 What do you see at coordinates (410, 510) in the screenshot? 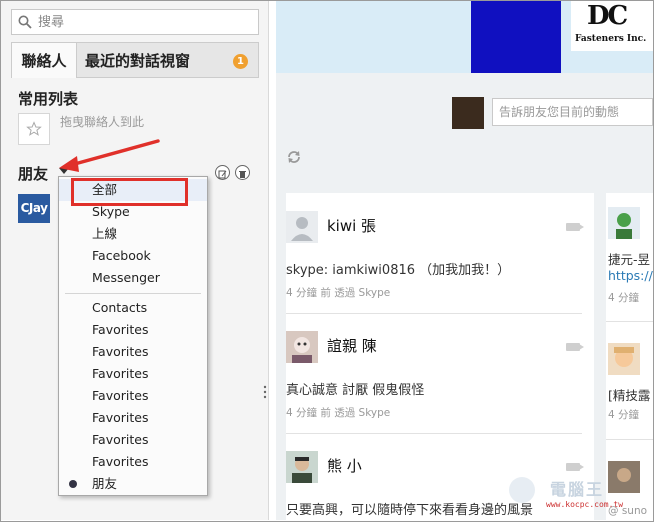
I see `post-text: 只要高興，可以隨時停下來看看身邊的風景` at bounding box center [410, 510].